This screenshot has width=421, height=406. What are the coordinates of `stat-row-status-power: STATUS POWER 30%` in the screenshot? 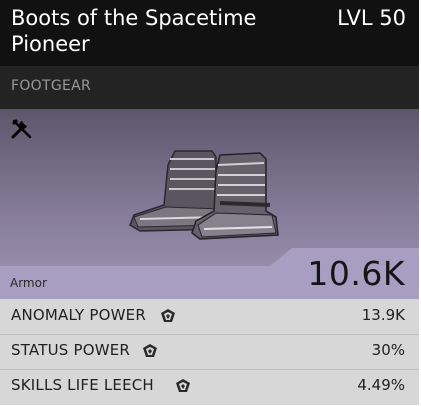 It's located at (209, 352).